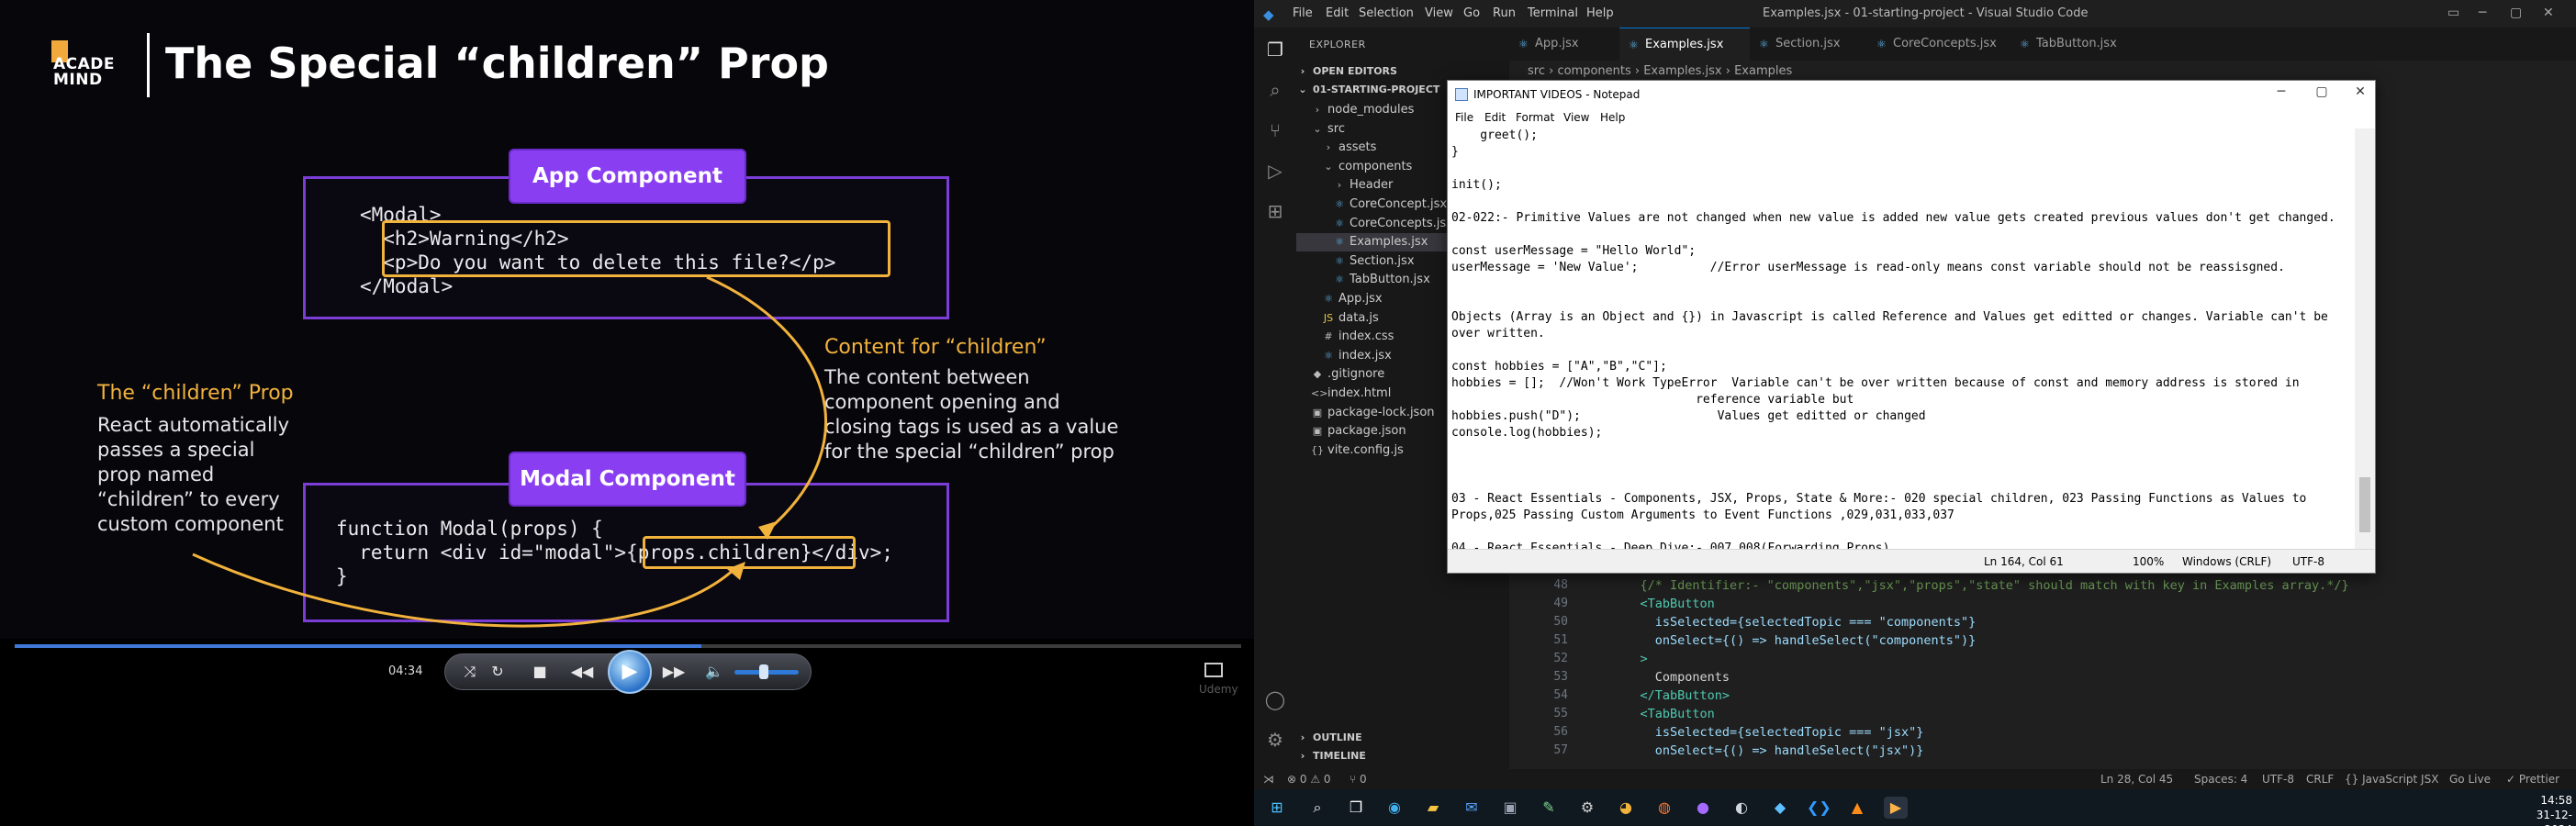 The width and height of the screenshot is (2576, 826). What do you see at coordinates (1504, 13) in the screenshot?
I see `menu-run: Run` at bounding box center [1504, 13].